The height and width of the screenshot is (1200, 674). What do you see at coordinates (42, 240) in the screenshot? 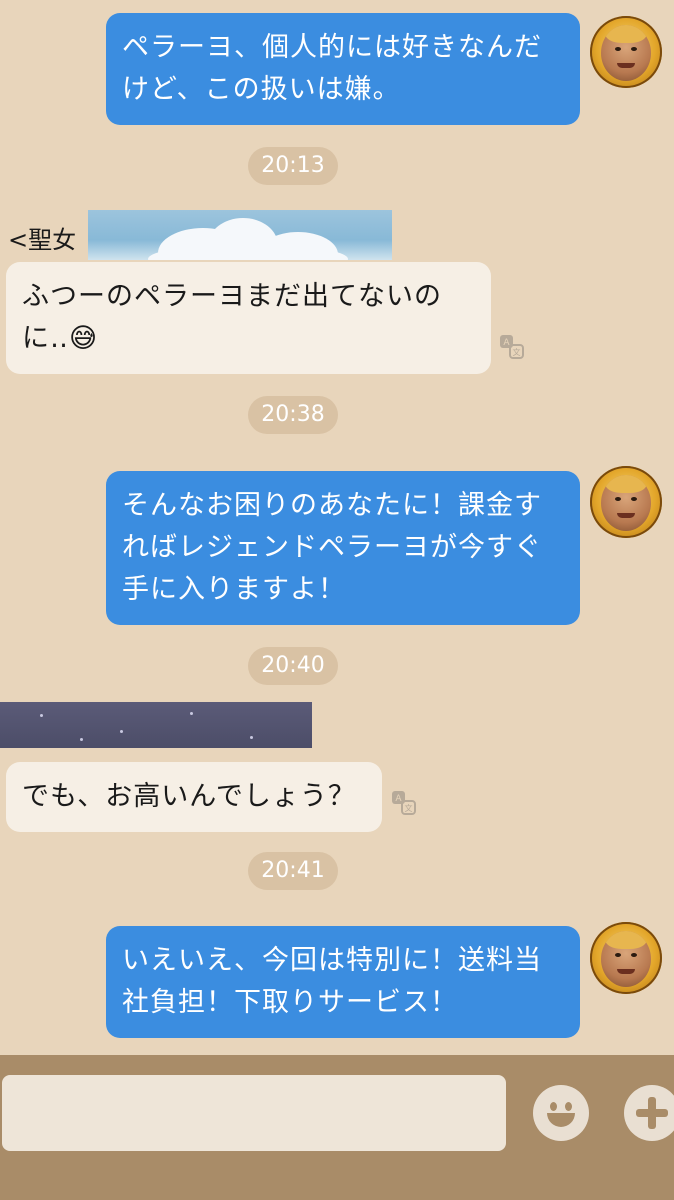
I see `sender-name: <聖女` at bounding box center [42, 240].